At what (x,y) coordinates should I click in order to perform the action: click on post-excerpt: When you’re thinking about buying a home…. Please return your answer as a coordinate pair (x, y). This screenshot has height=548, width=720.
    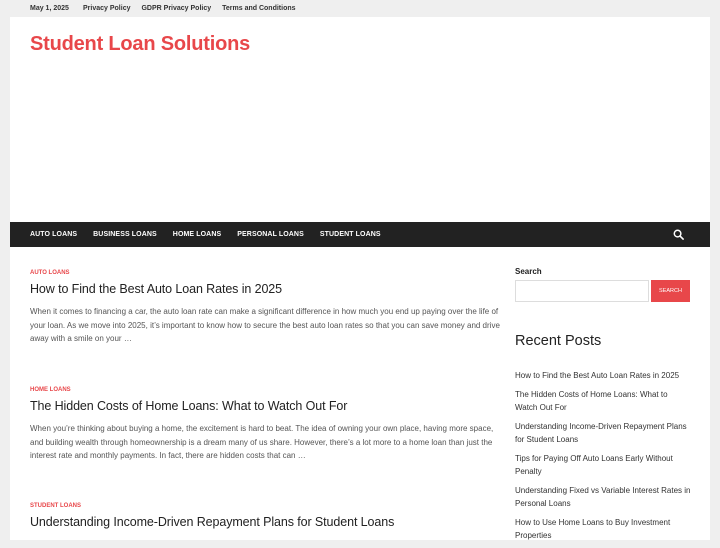
    Looking at the image, I should click on (262, 442).